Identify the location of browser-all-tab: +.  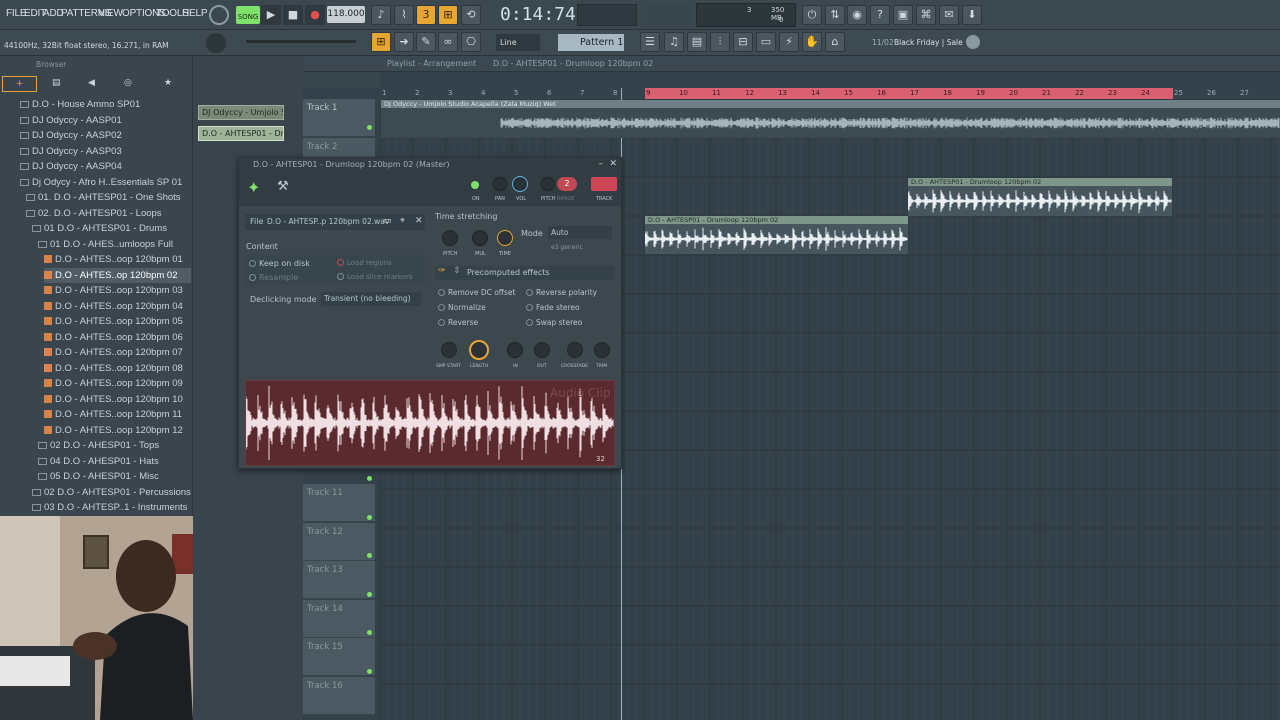
(19, 84).